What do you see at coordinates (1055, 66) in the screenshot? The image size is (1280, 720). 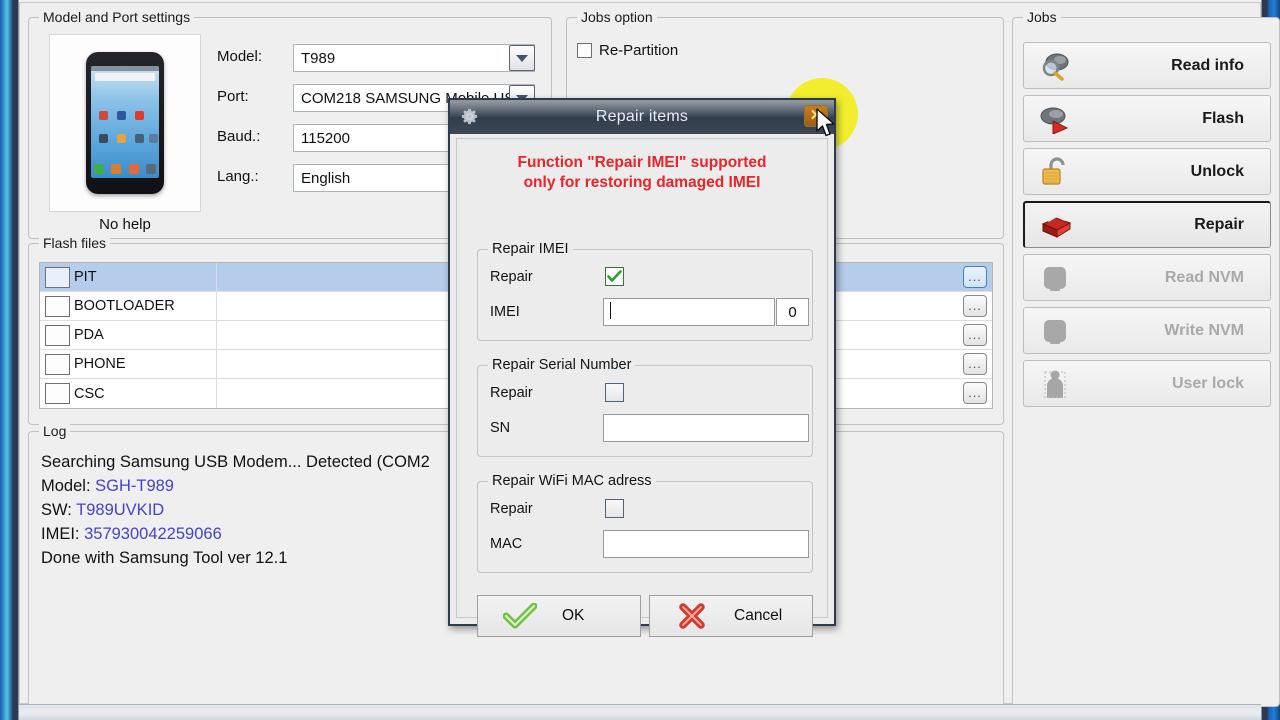 I see `magnifier-icon` at bounding box center [1055, 66].